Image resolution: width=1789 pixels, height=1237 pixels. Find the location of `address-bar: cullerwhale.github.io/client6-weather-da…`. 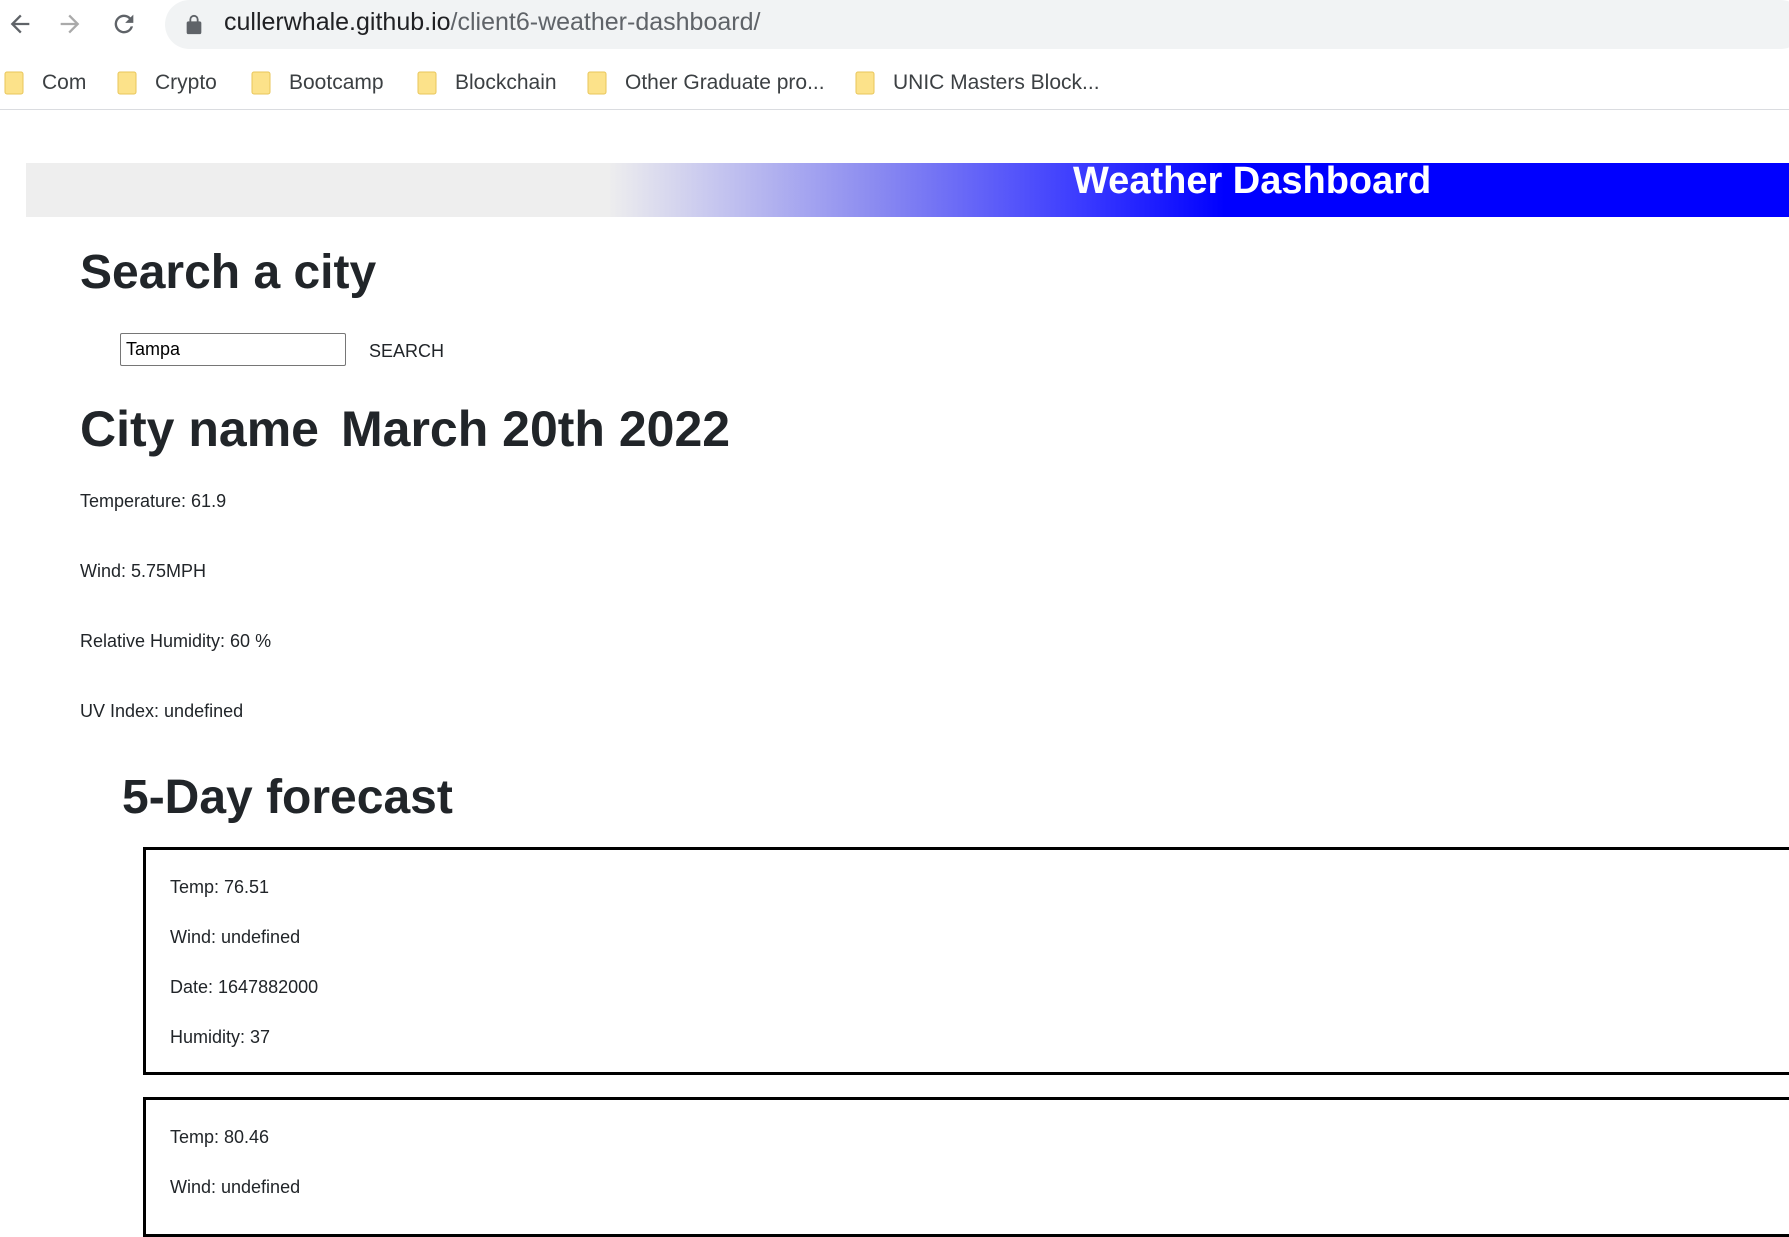

address-bar: cullerwhale.github.io/client6-weather-da… is located at coordinates (977, 24).